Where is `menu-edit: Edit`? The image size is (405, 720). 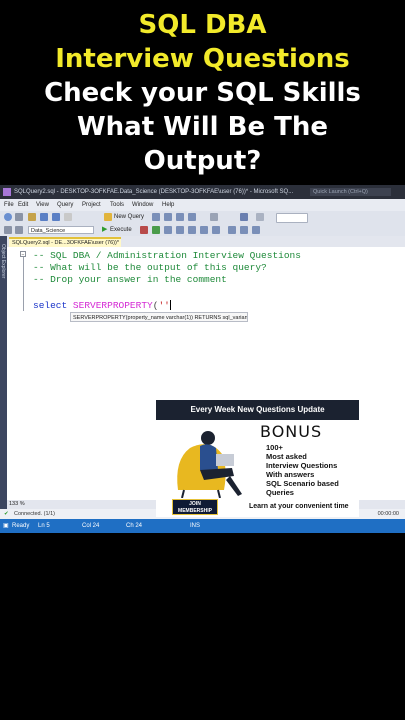
menu-edit: Edit is located at coordinates (23, 205).